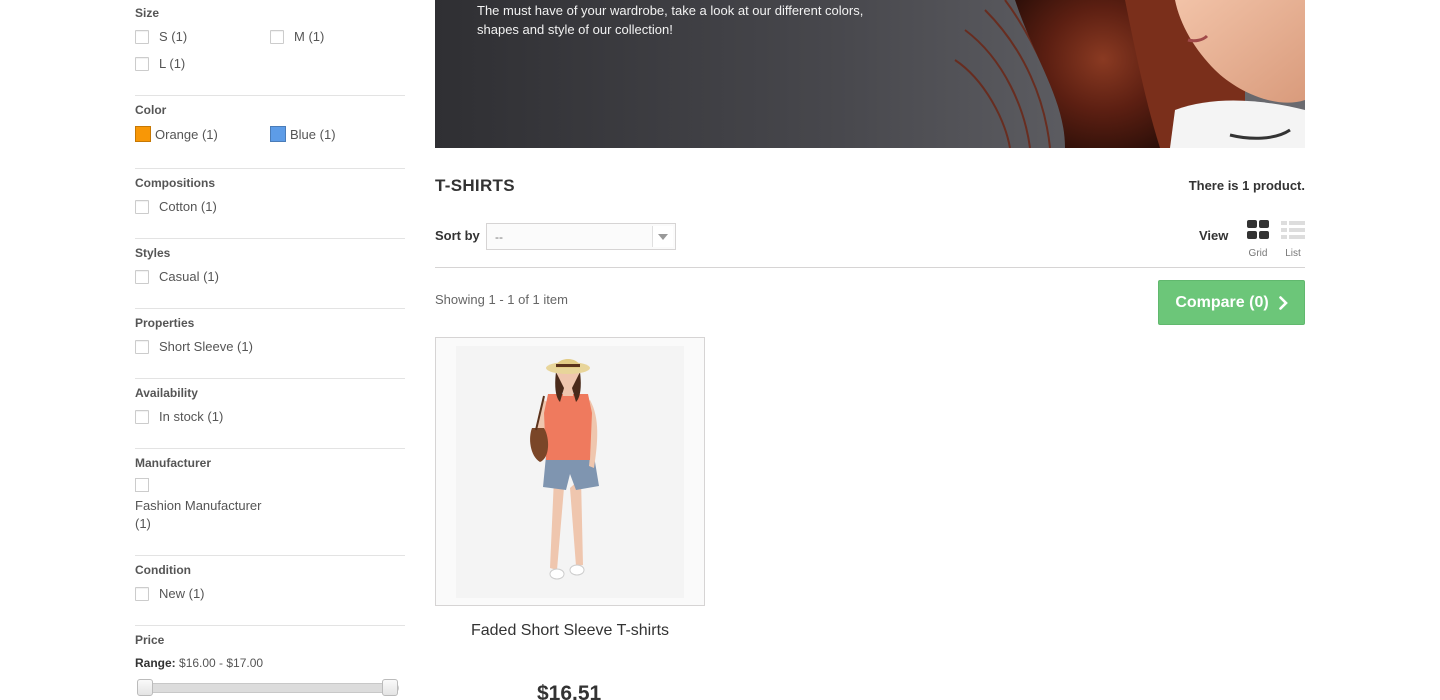  Describe the element at coordinates (165, 323) in the screenshot. I see `filter-title: Properties` at that location.